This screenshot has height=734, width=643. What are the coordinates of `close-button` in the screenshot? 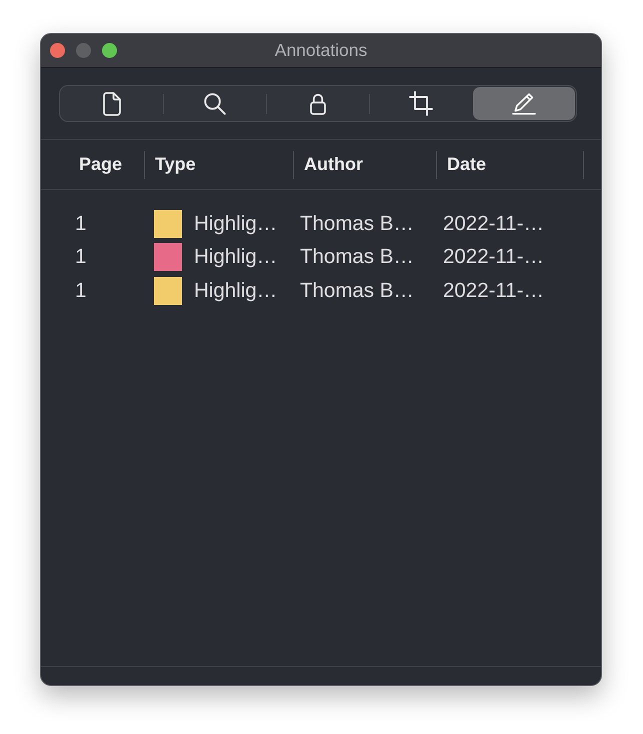 It's located at (57, 50).